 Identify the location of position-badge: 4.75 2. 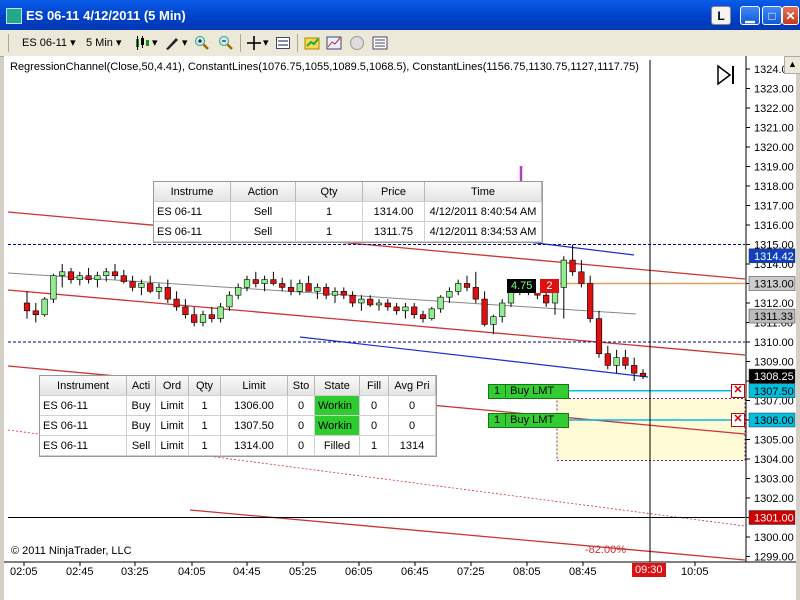
(533, 286).